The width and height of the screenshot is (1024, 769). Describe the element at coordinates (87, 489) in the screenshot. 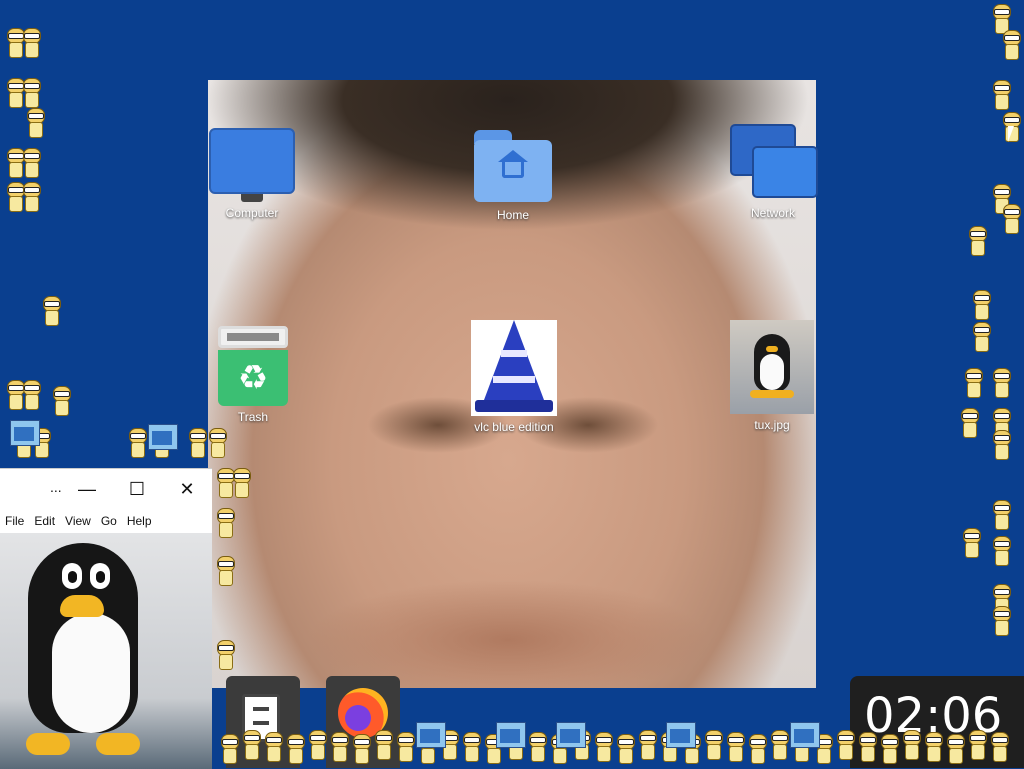

I see `minimize-button: —` at that location.